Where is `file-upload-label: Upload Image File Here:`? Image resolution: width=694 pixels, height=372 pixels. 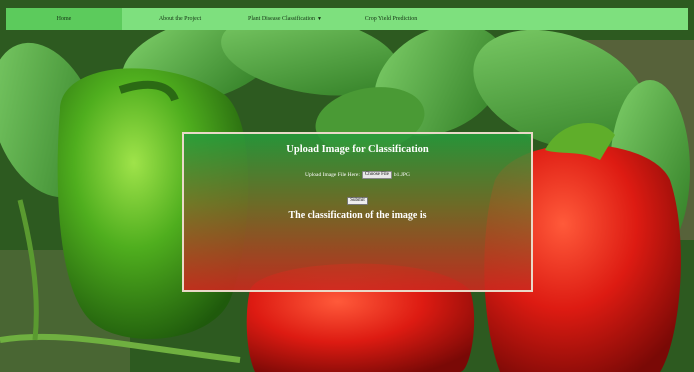 file-upload-label: Upload Image File Here: is located at coordinates (332, 175).